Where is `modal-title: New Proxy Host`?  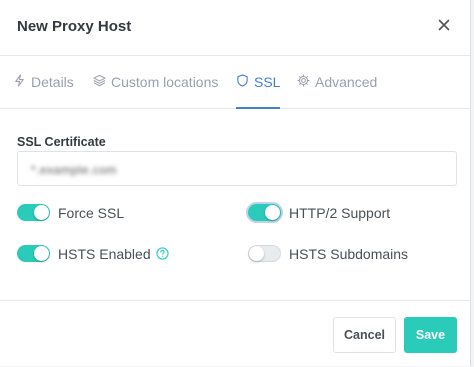 modal-title: New Proxy Host is located at coordinates (74, 26).